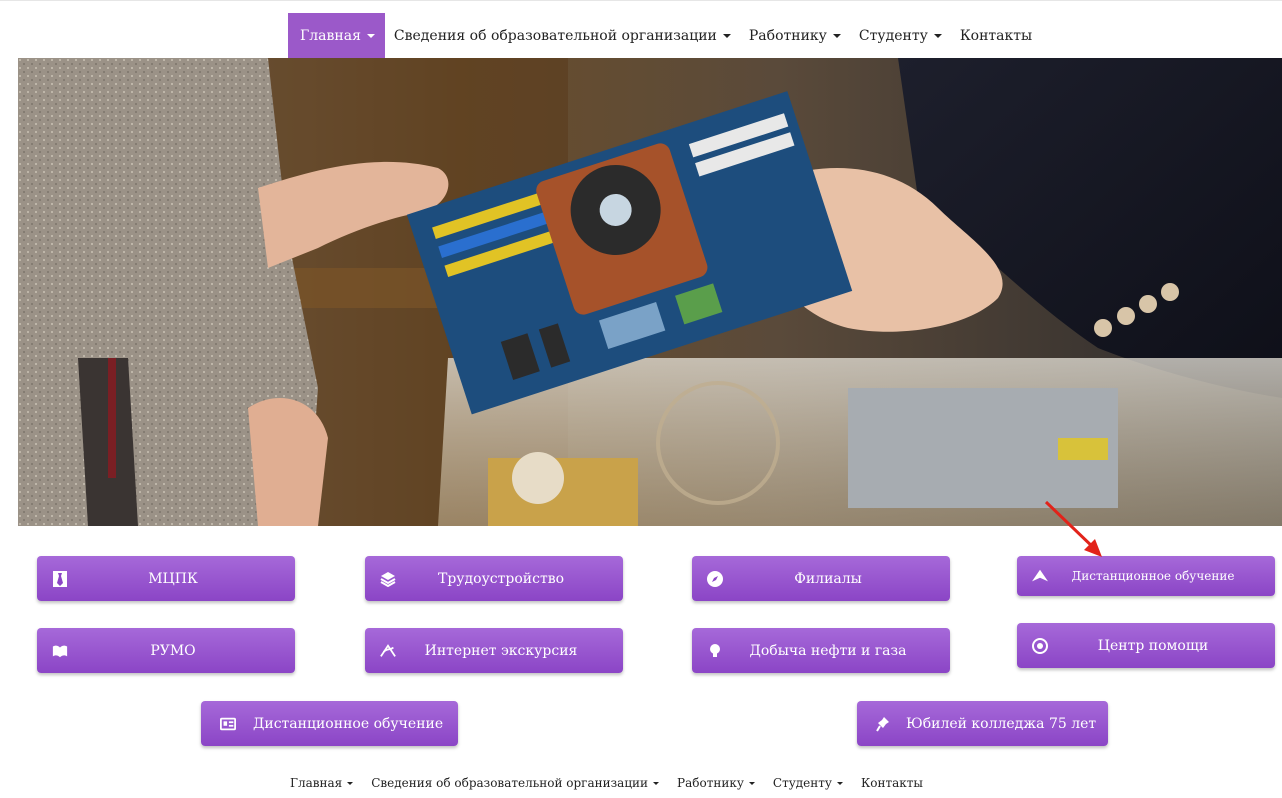 This screenshot has height=798, width=1282. Describe the element at coordinates (329, 723) in the screenshot. I see `distance-learning-secondary-button: Дистанционное обучение` at that location.